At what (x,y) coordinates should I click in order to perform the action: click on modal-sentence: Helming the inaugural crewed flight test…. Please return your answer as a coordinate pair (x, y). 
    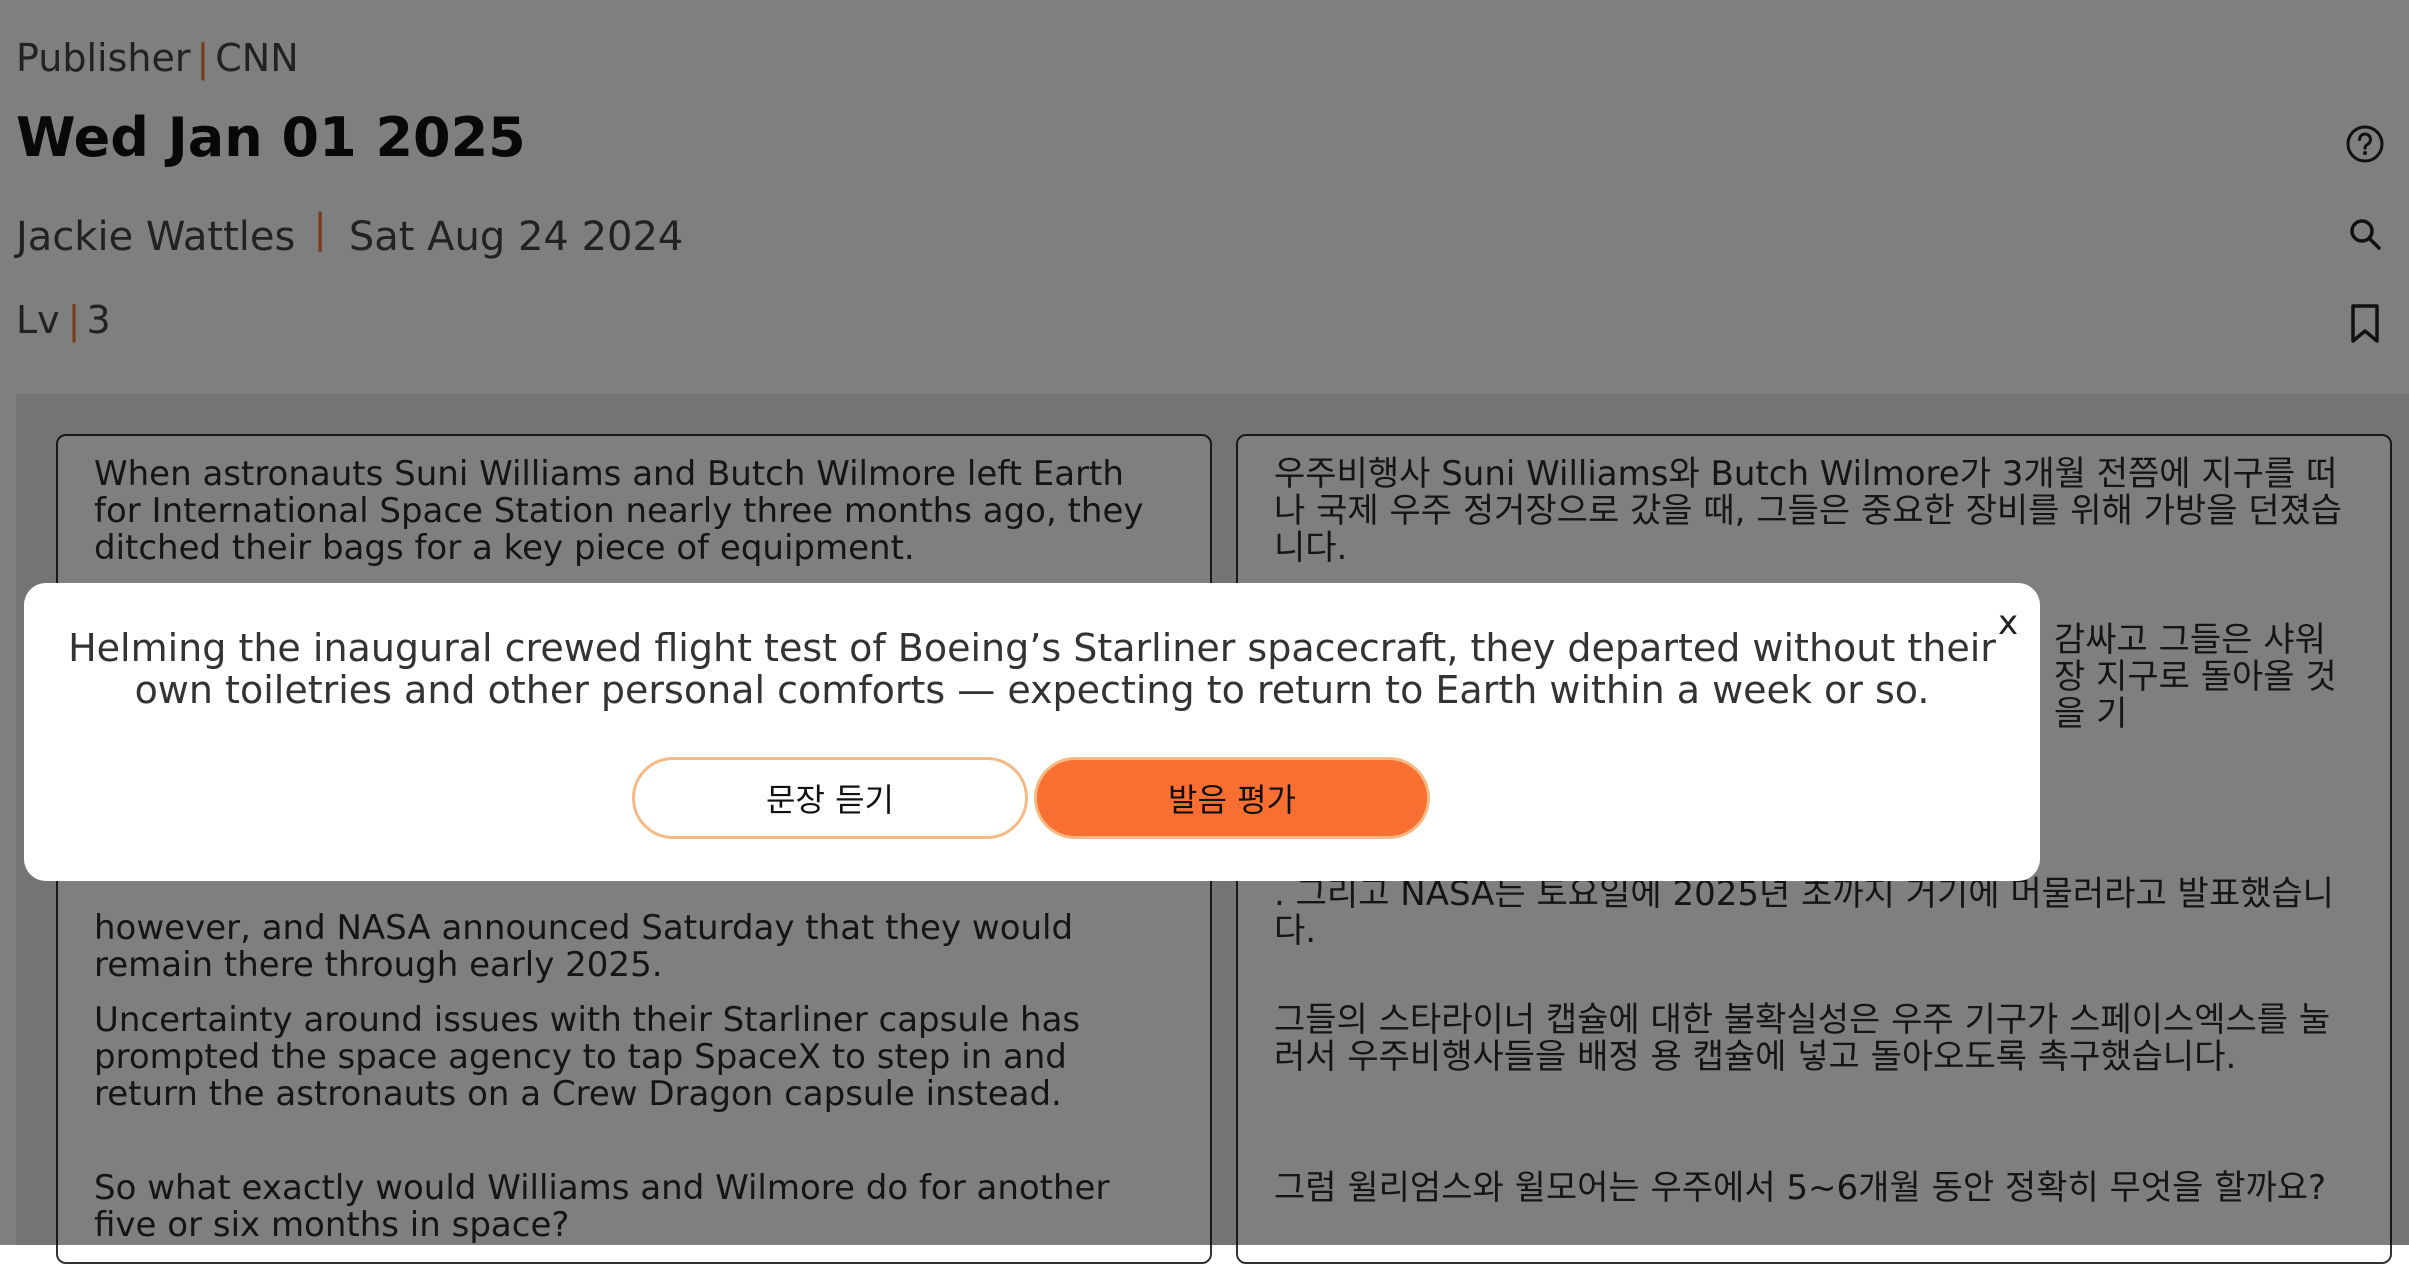
    Looking at the image, I should click on (1032, 669).